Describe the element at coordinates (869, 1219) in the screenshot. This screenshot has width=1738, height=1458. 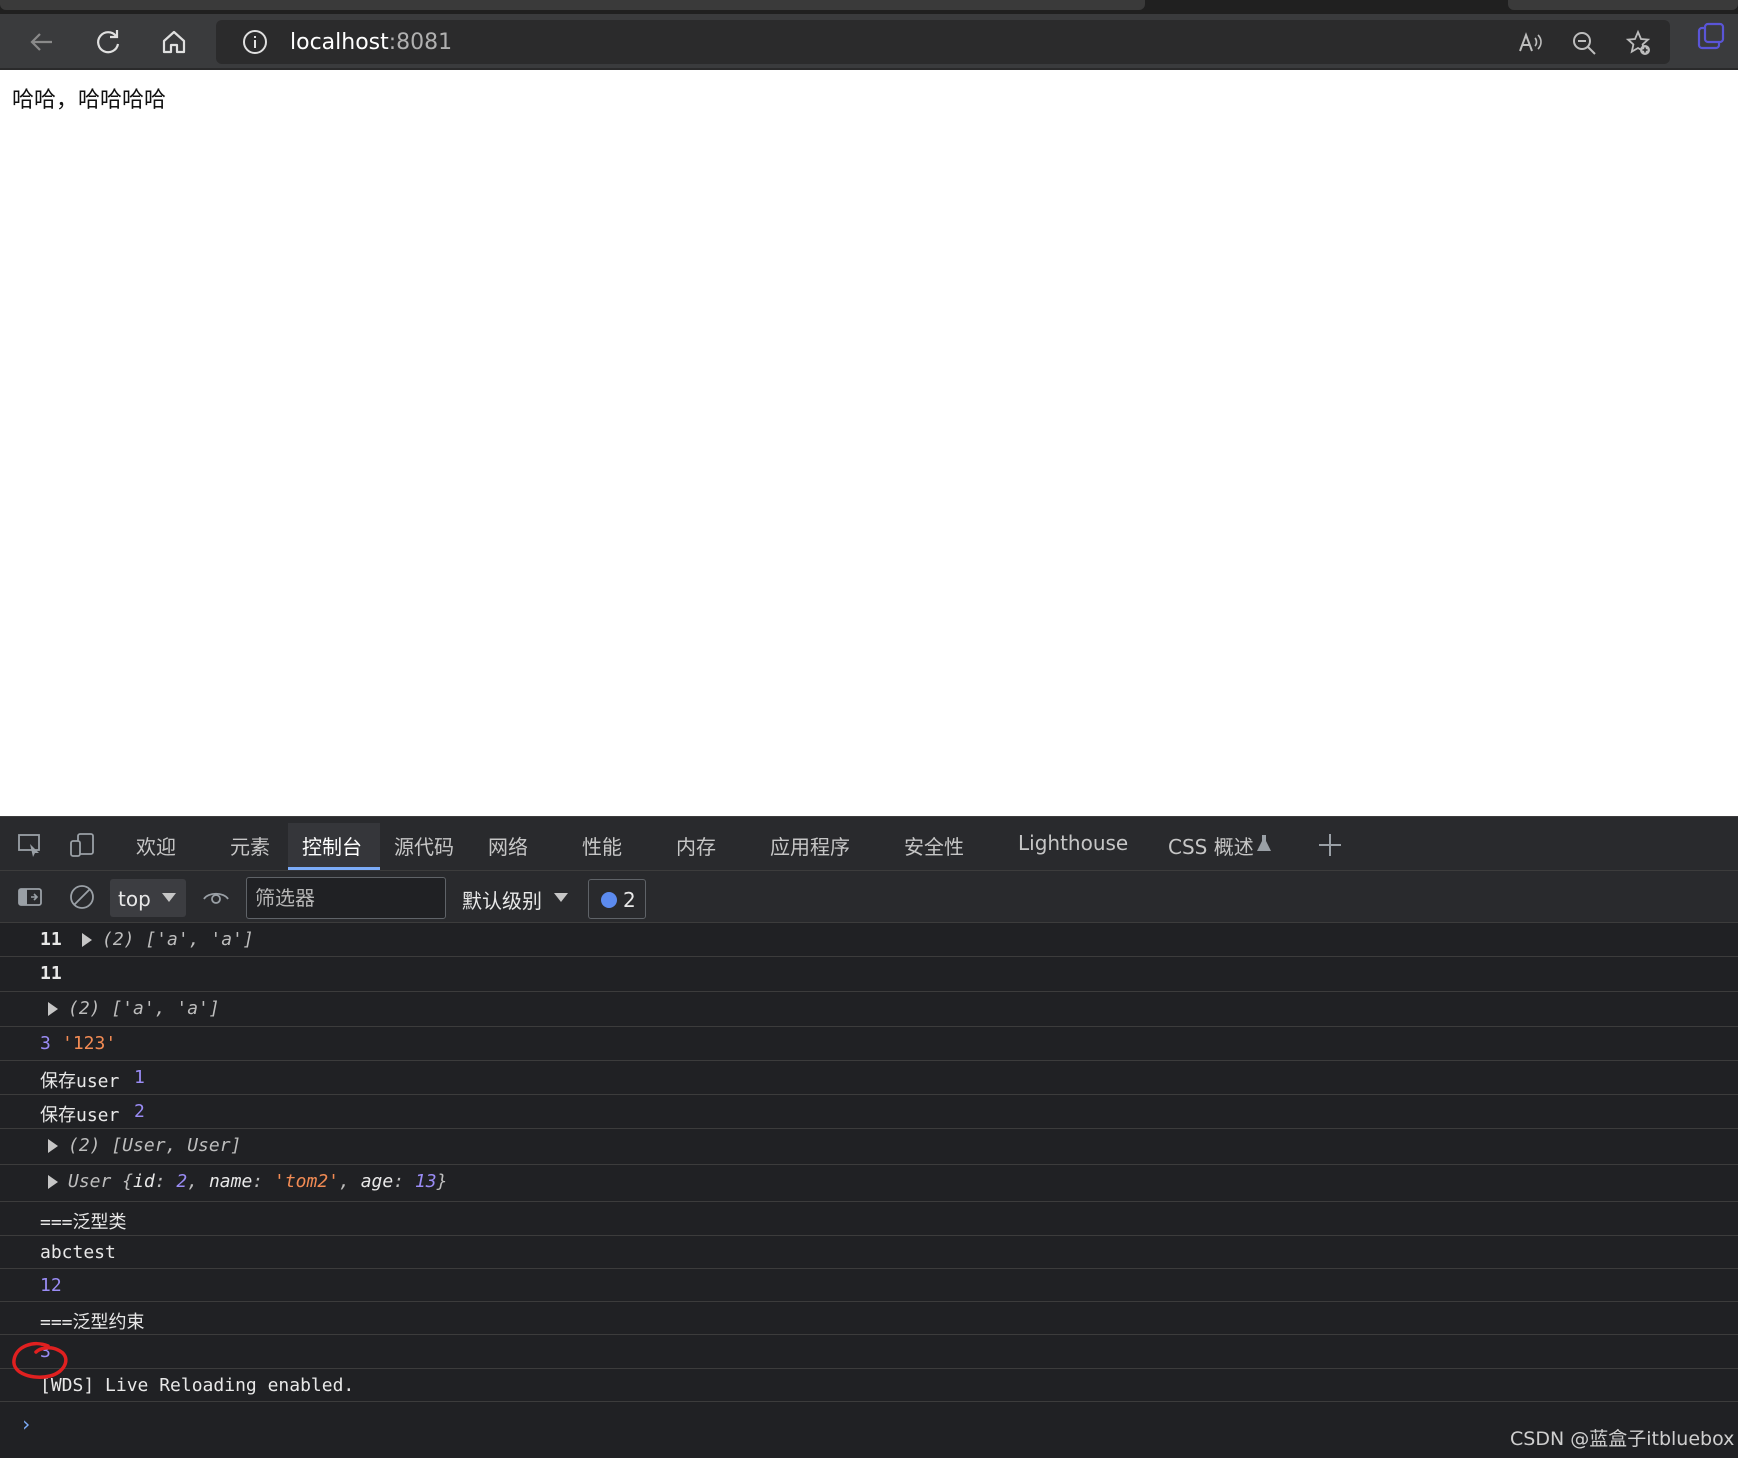
I see `console-row: ===泛型类` at that location.